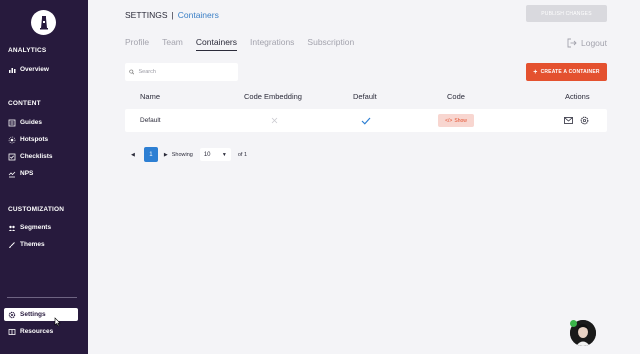  I want to click on tab-subscription: Subscription, so click(330, 44).